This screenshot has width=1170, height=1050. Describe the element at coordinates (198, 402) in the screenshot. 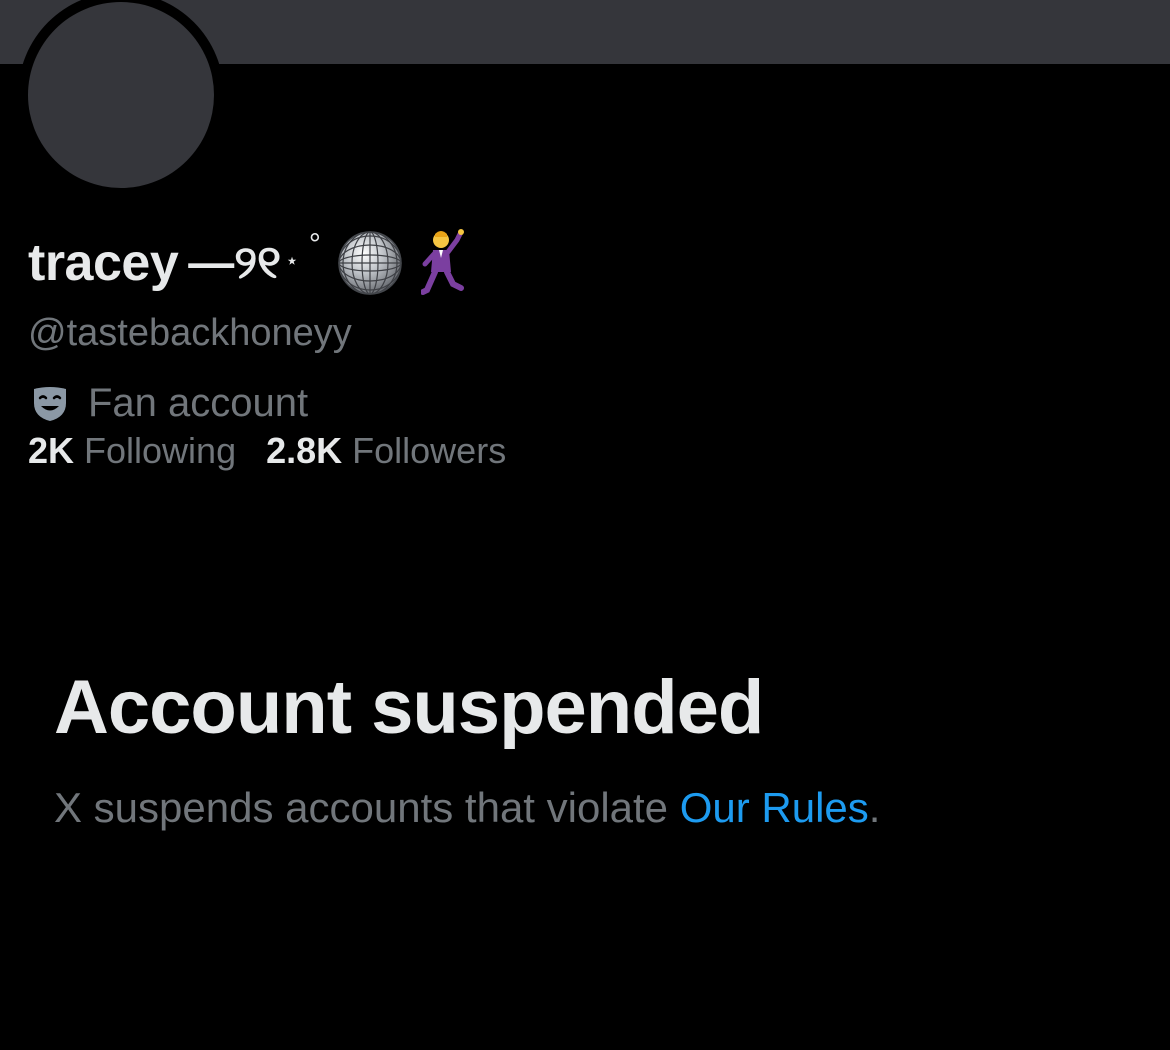

I see `category-label: Fan account` at that location.